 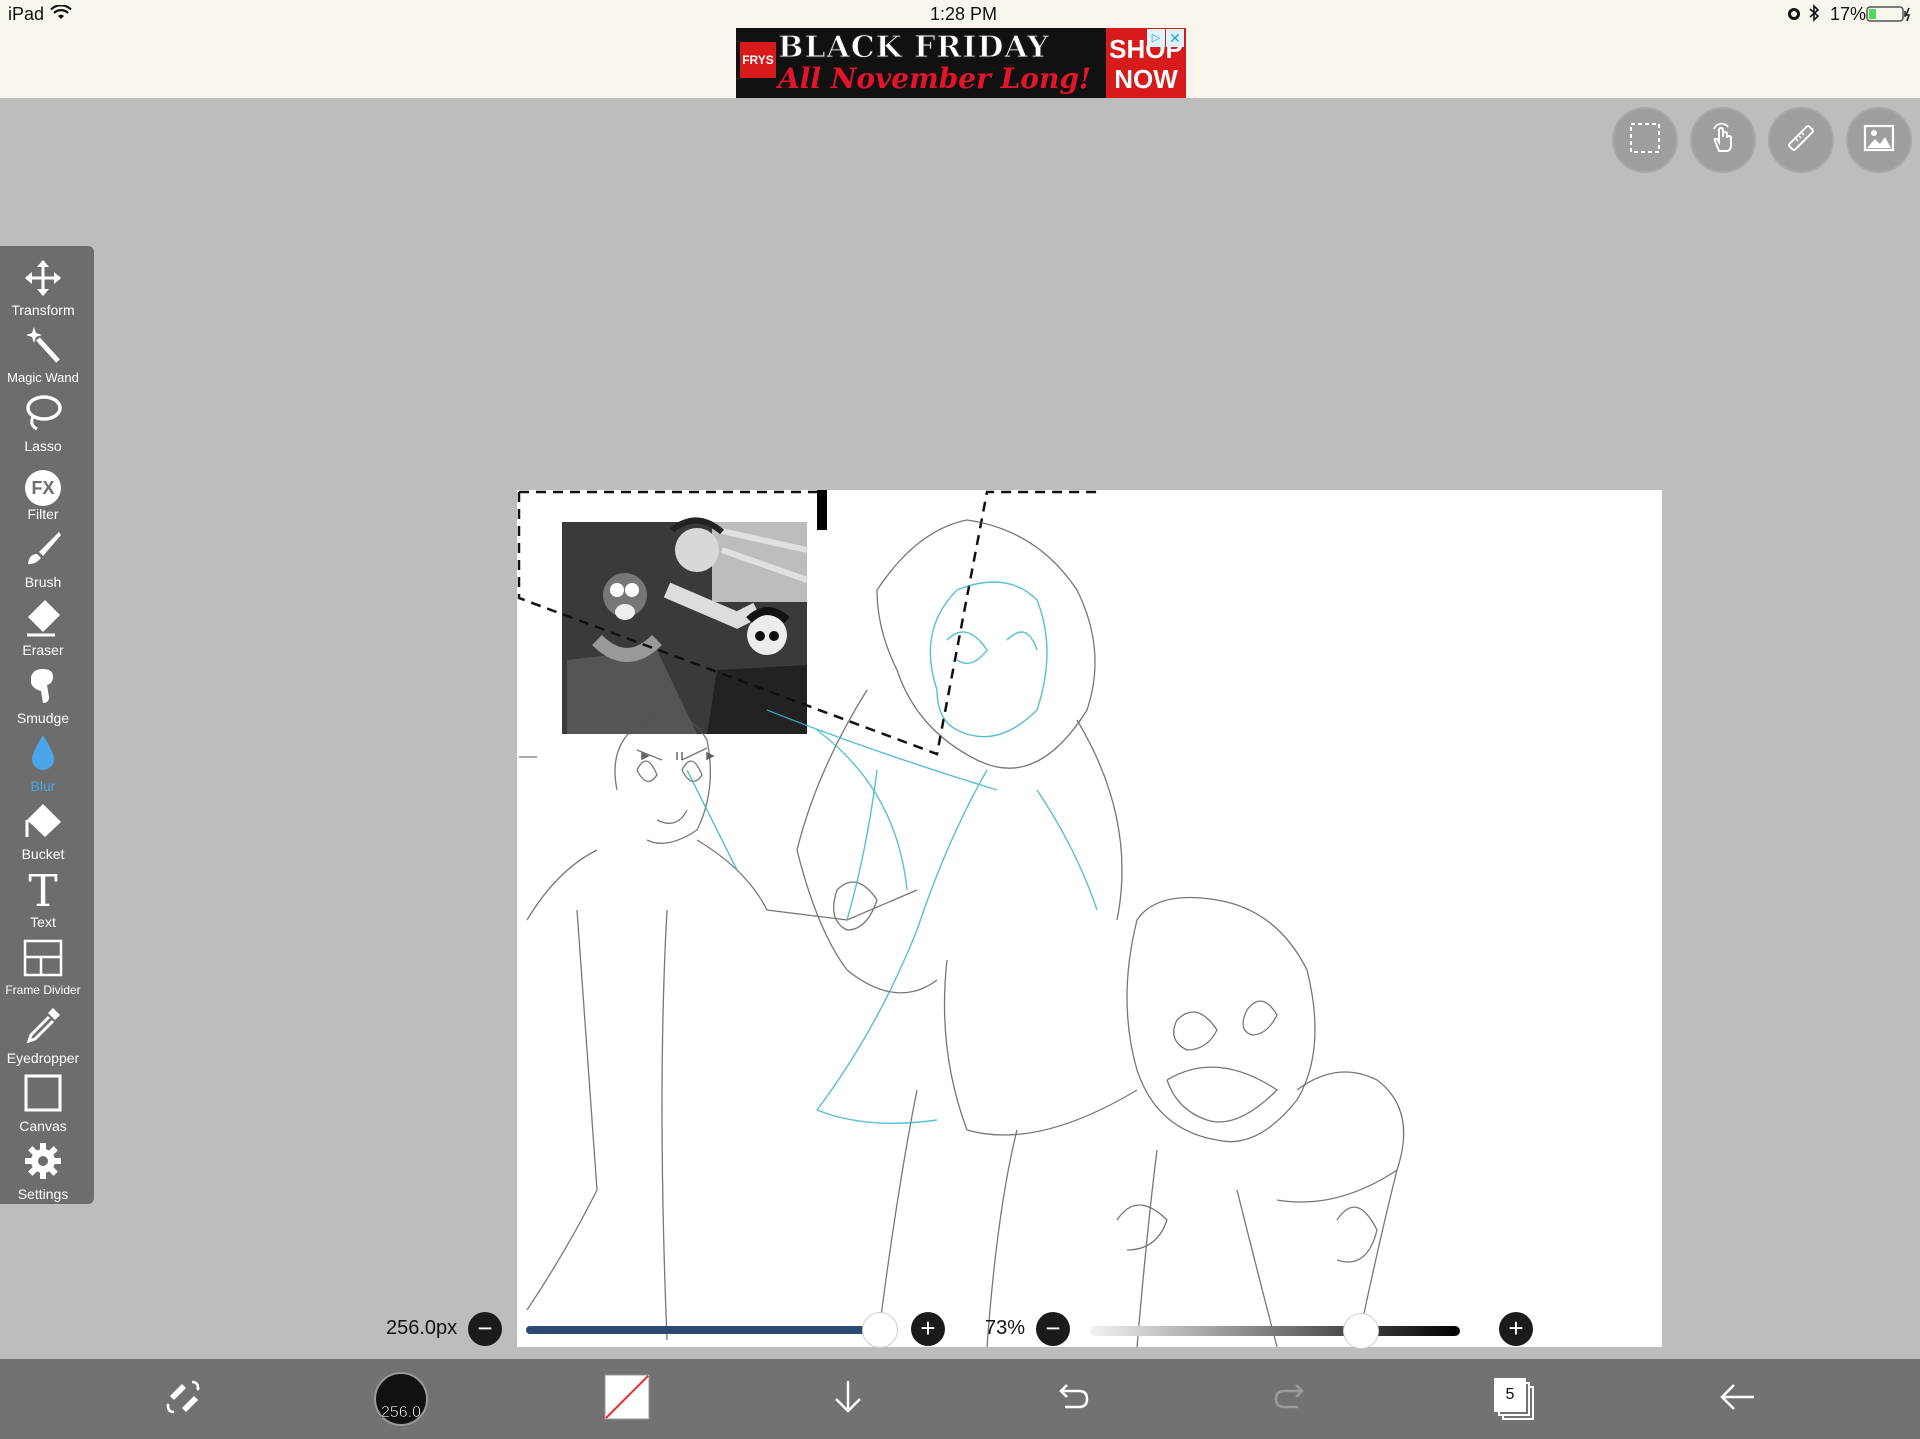 I want to click on ad-cta-line2: NOW, so click(x=1146, y=79).